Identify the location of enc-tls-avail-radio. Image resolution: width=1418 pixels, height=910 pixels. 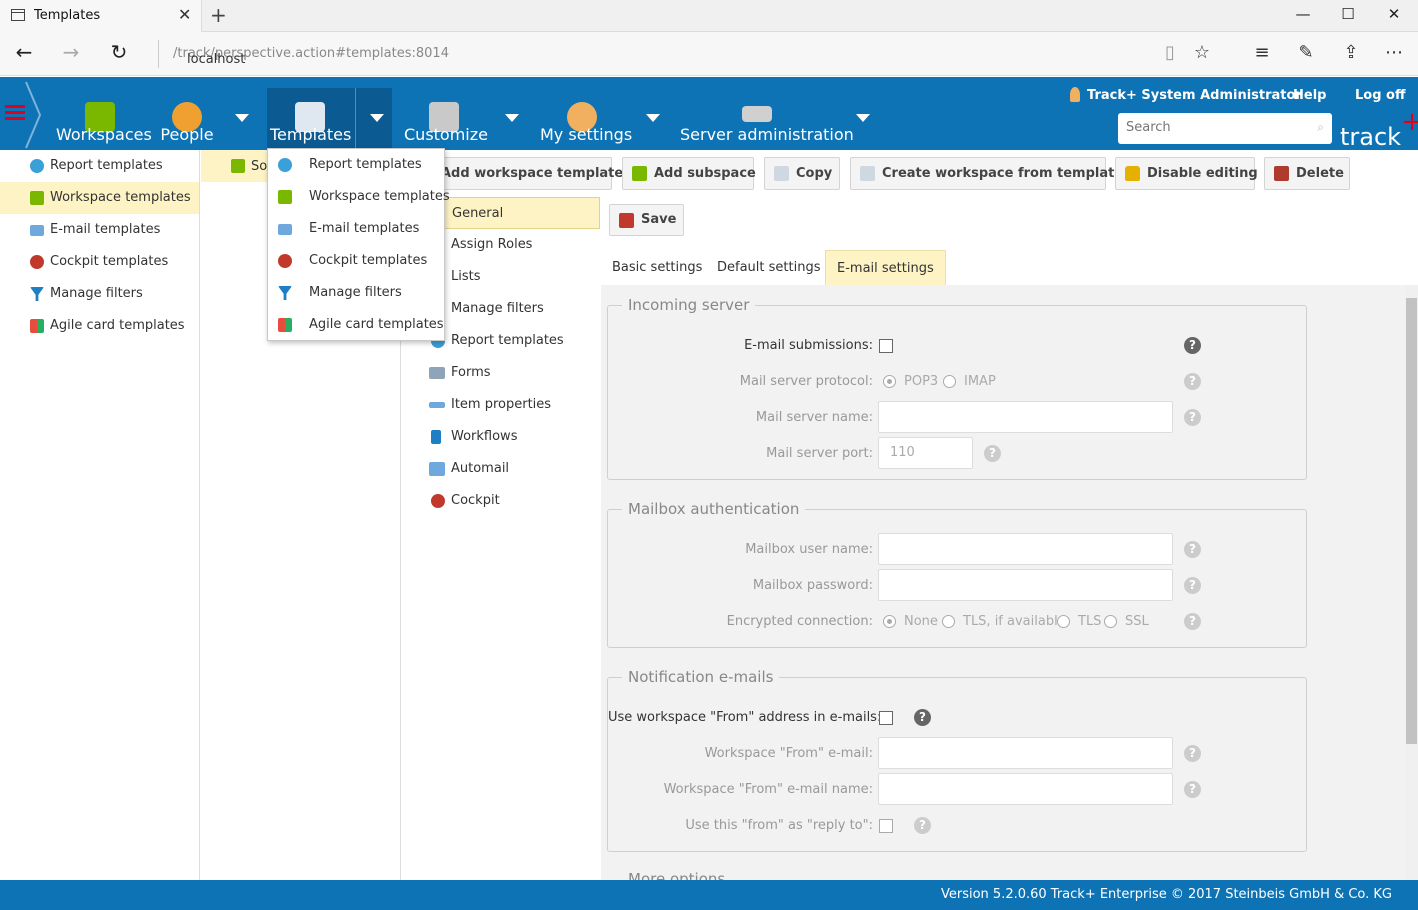
(948, 621).